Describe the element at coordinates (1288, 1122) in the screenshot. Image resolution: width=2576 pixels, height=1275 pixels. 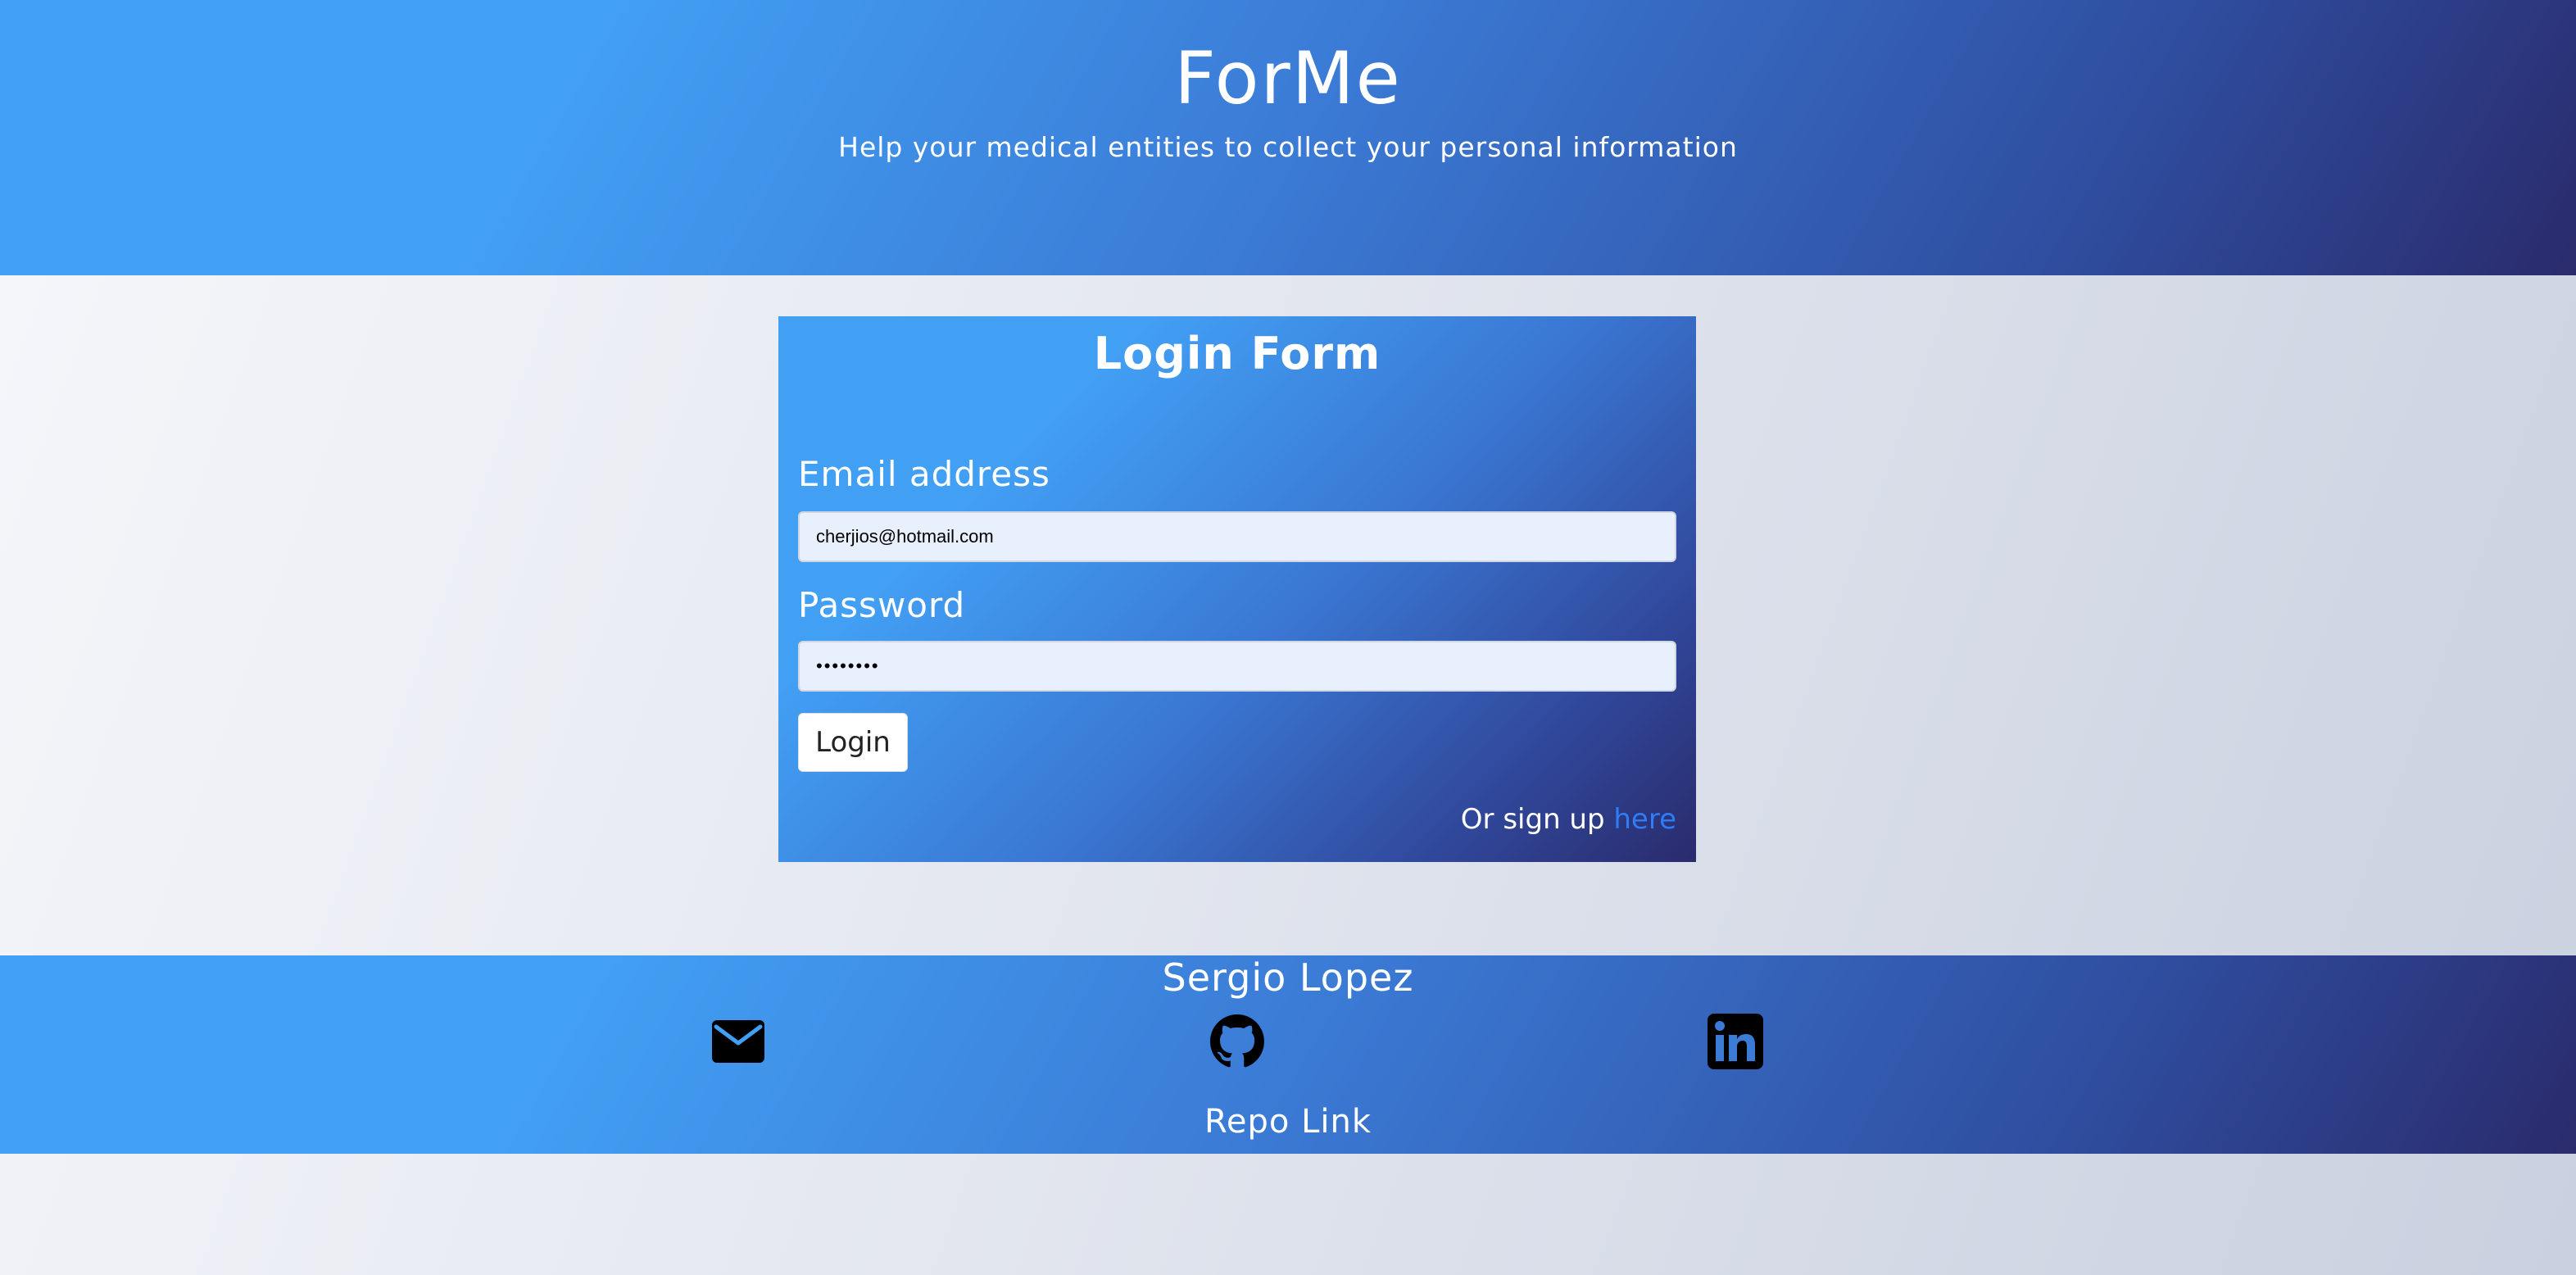
I see `repo-link: Repo Link` at that location.